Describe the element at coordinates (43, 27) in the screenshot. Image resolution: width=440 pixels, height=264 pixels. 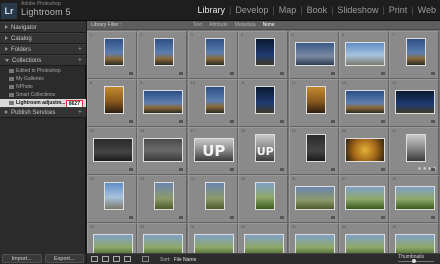
I see `navigator-header: Navigator` at that location.